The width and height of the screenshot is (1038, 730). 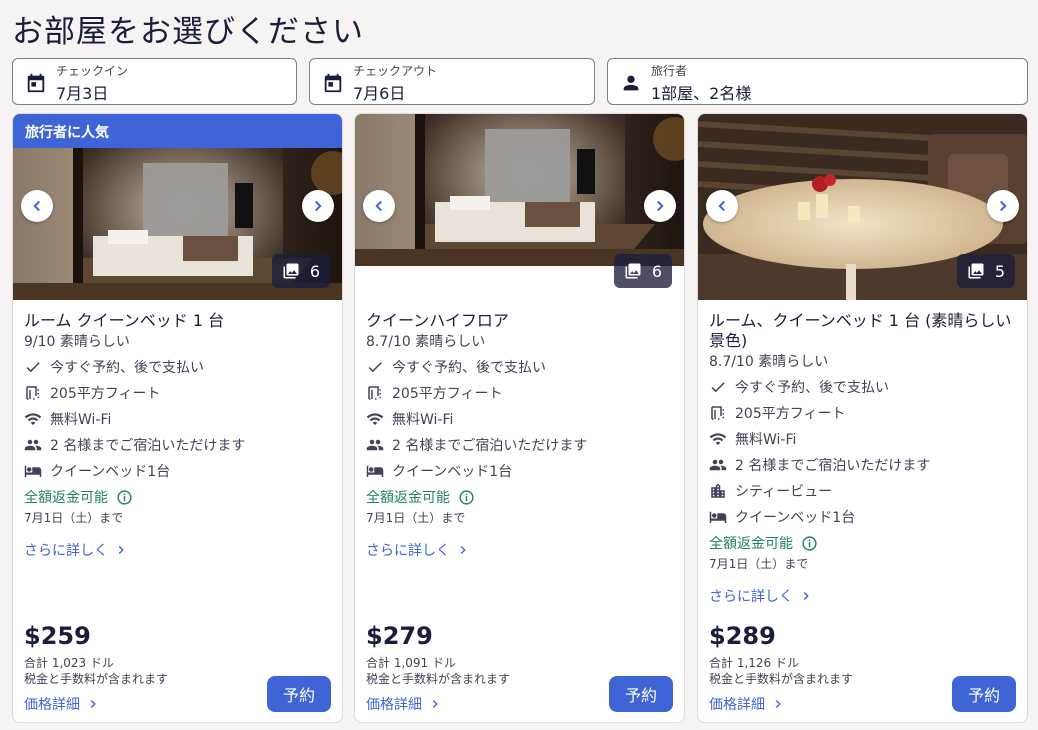 I want to click on checkout-value: 7月6日, so click(x=379, y=93).